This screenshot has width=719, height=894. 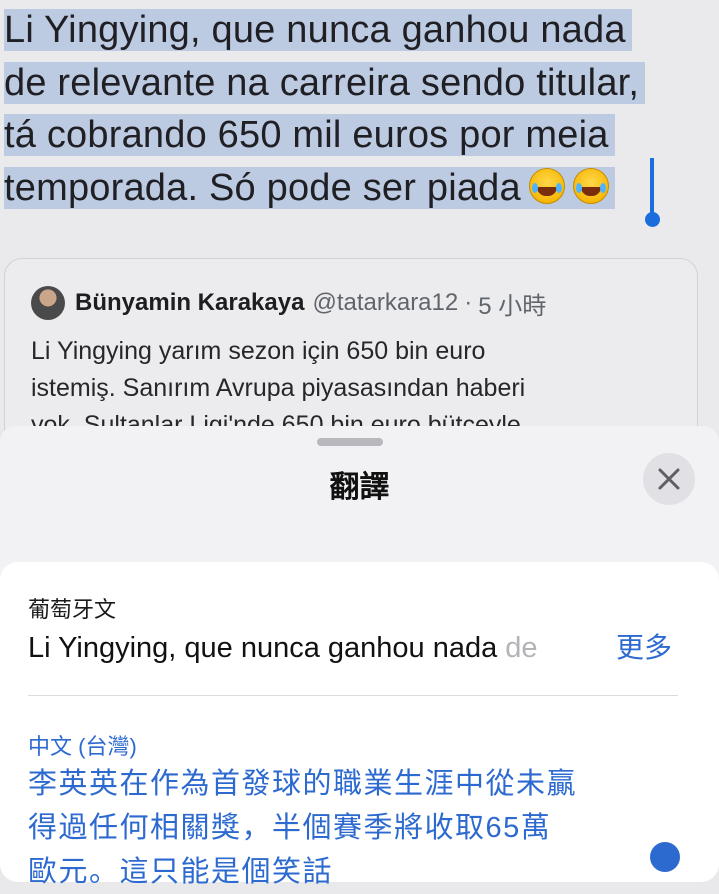 What do you see at coordinates (359, 487) in the screenshot?
I see `sheet-title: 翻譯` at bounding box center [359, 487].